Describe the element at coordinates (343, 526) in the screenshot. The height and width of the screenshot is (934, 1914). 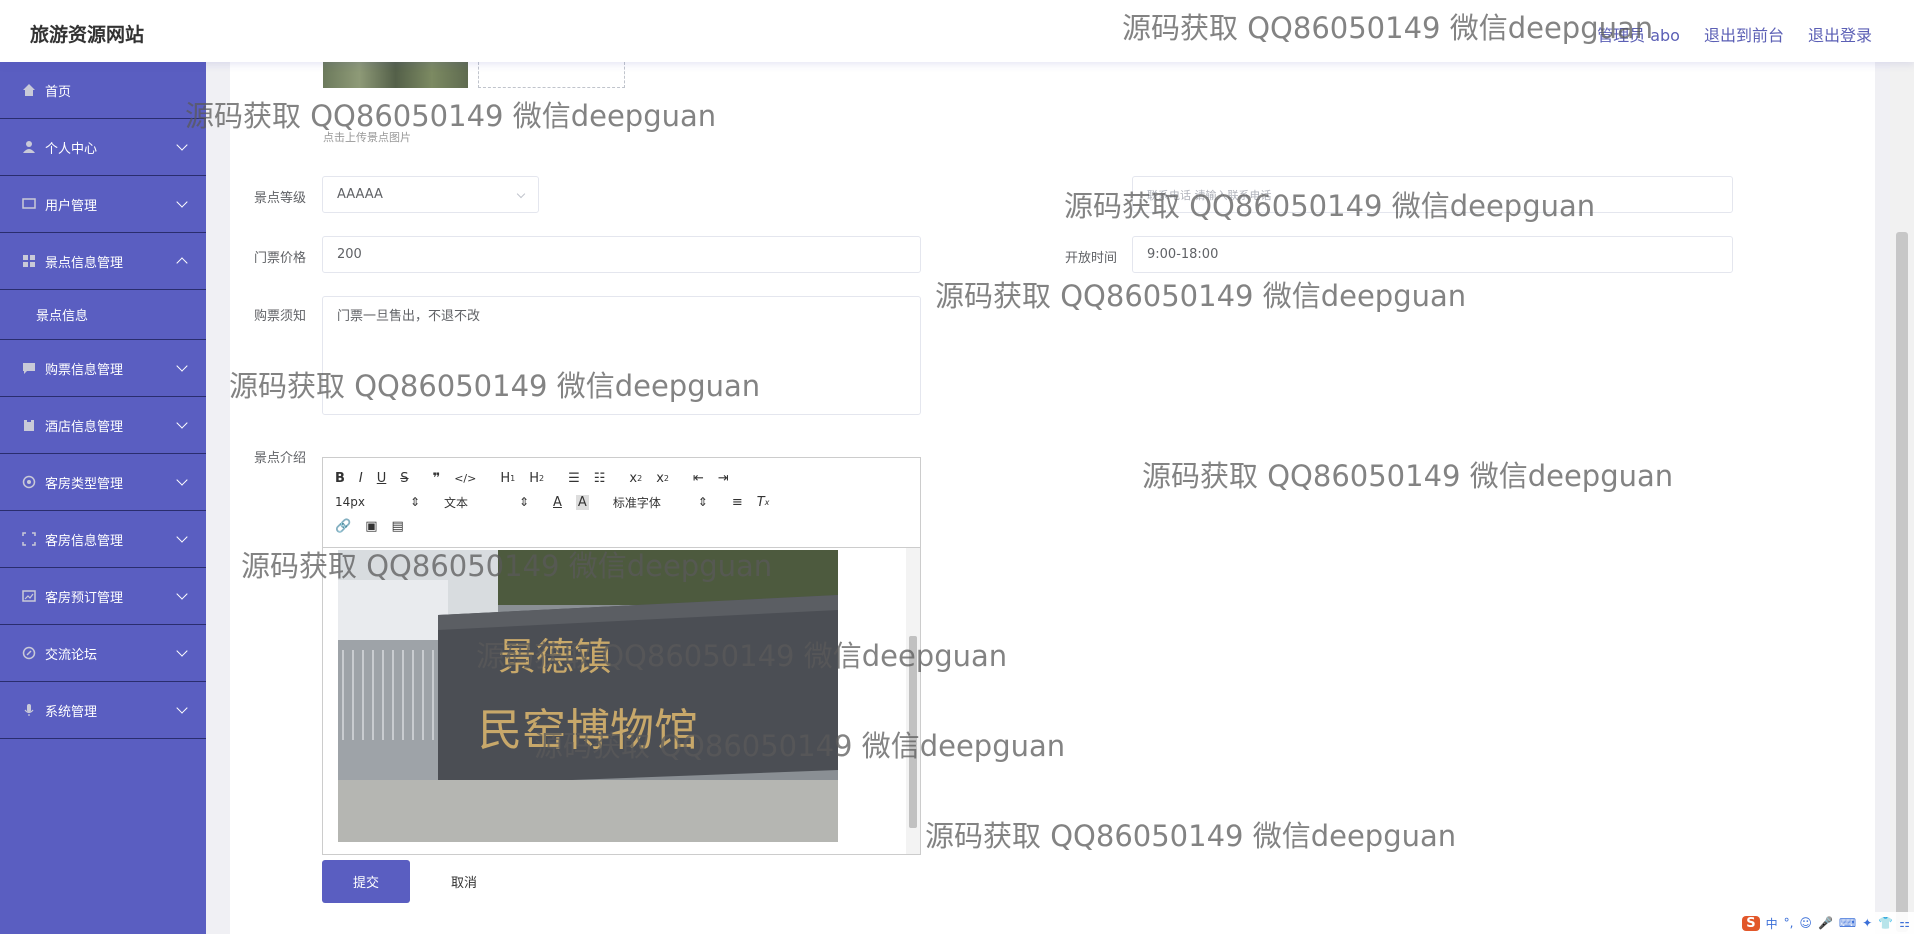
I see `link-icon: 🔗` at that location.